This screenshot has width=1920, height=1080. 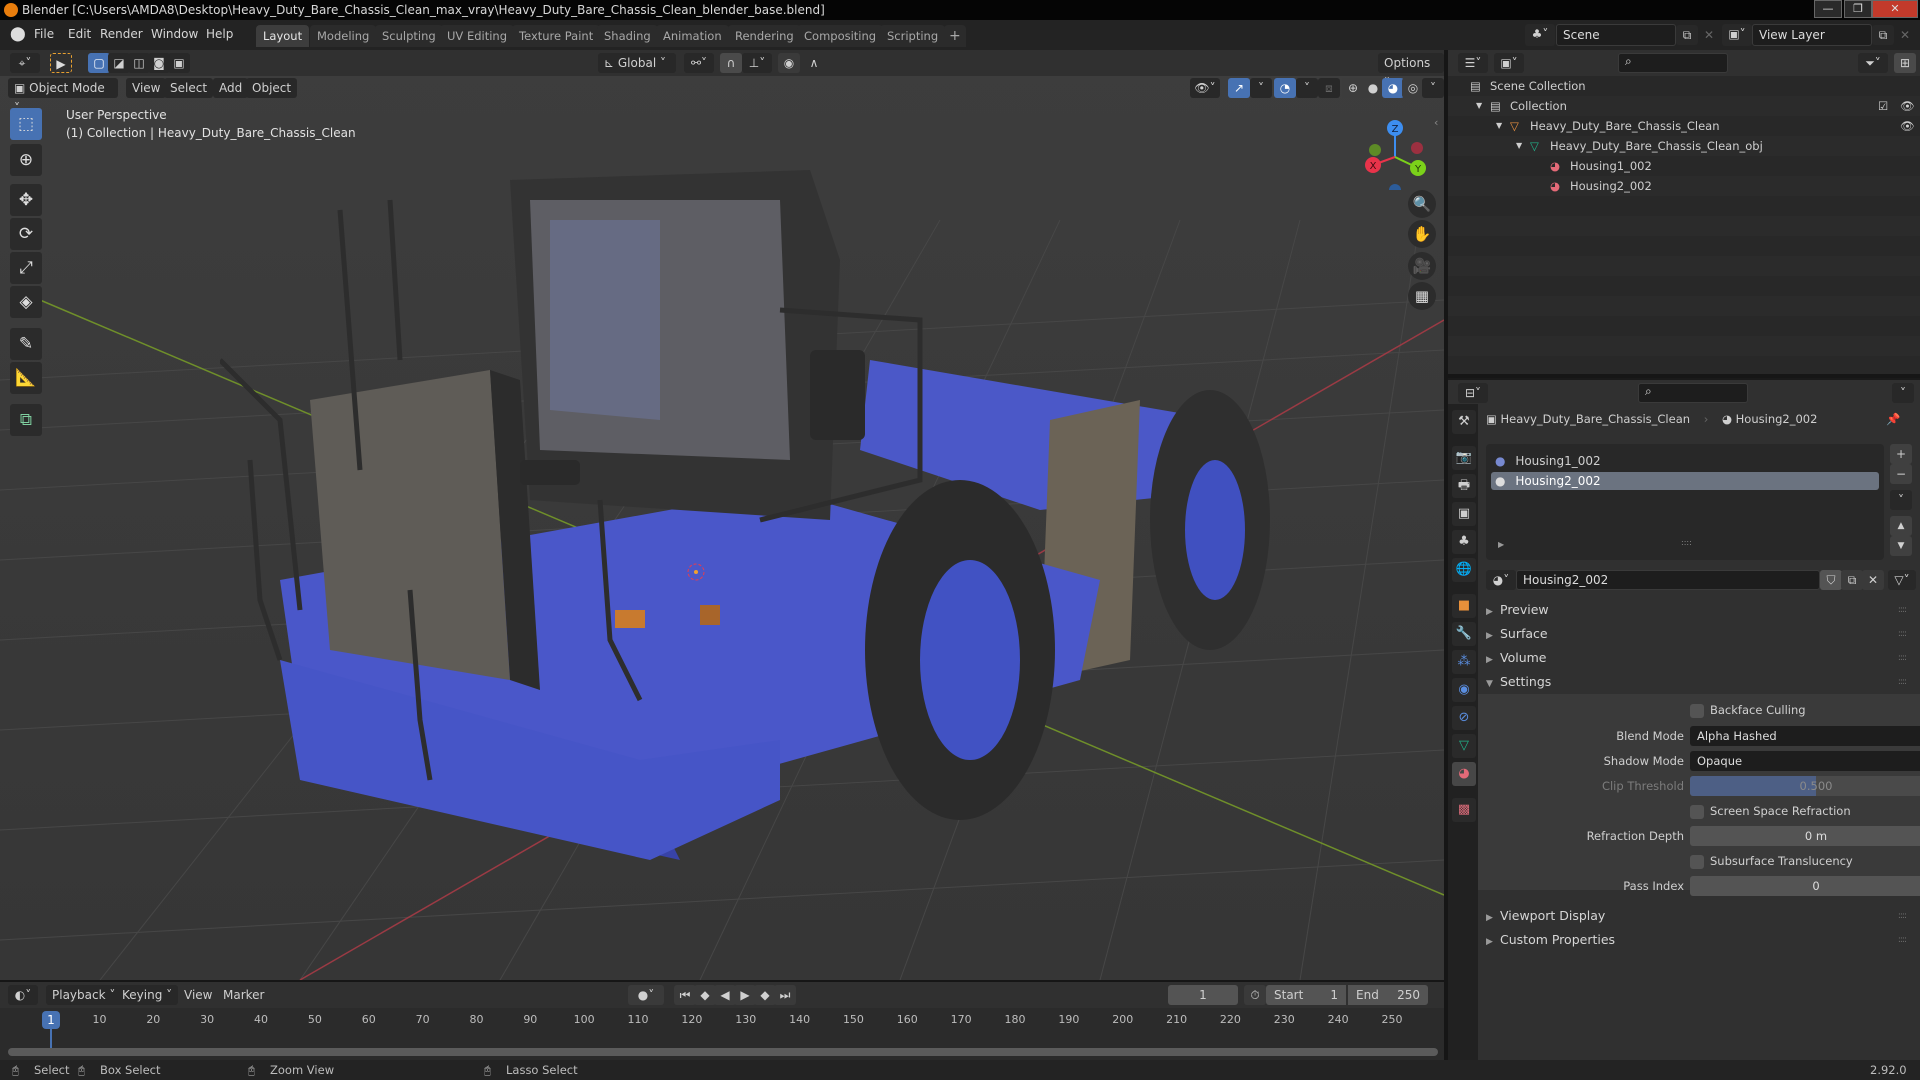 What do you see at coordinates (26, 200) in the screenshot?
I see `tool-move: ✥` at bounding box center [26, 200].